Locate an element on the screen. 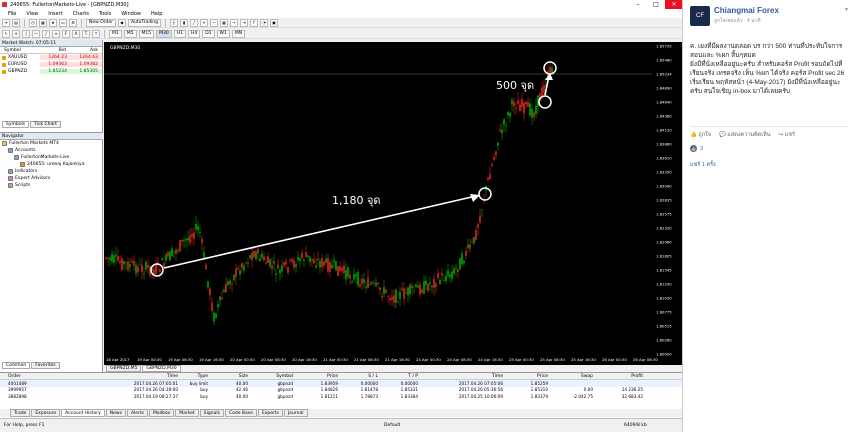  templates-icon: ▣ is located at coordinates (274, 22).